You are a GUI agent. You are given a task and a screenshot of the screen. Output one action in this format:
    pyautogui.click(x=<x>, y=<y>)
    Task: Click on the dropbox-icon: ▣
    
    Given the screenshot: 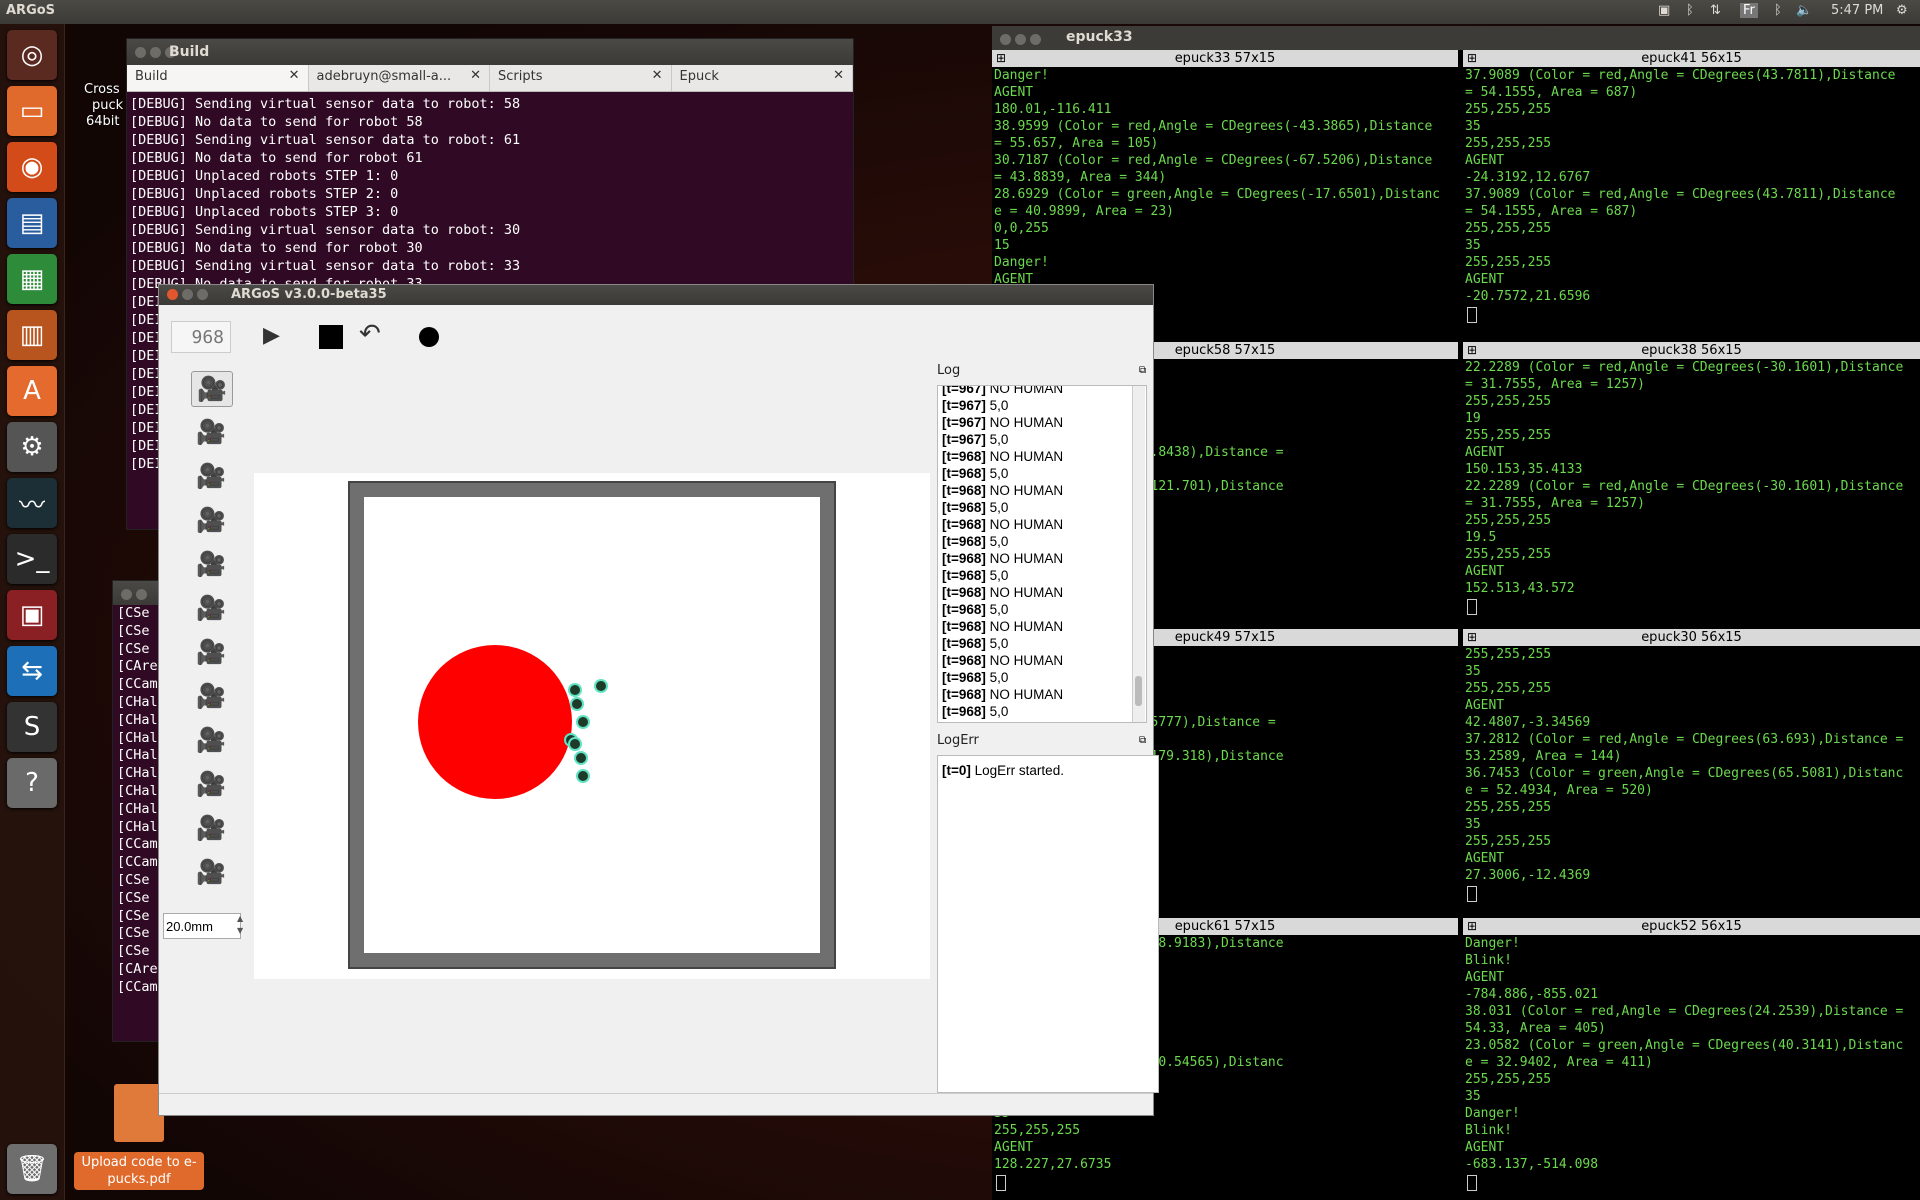 What is the action you would take?
    pyautogui.click(x=1664, y=10)
    